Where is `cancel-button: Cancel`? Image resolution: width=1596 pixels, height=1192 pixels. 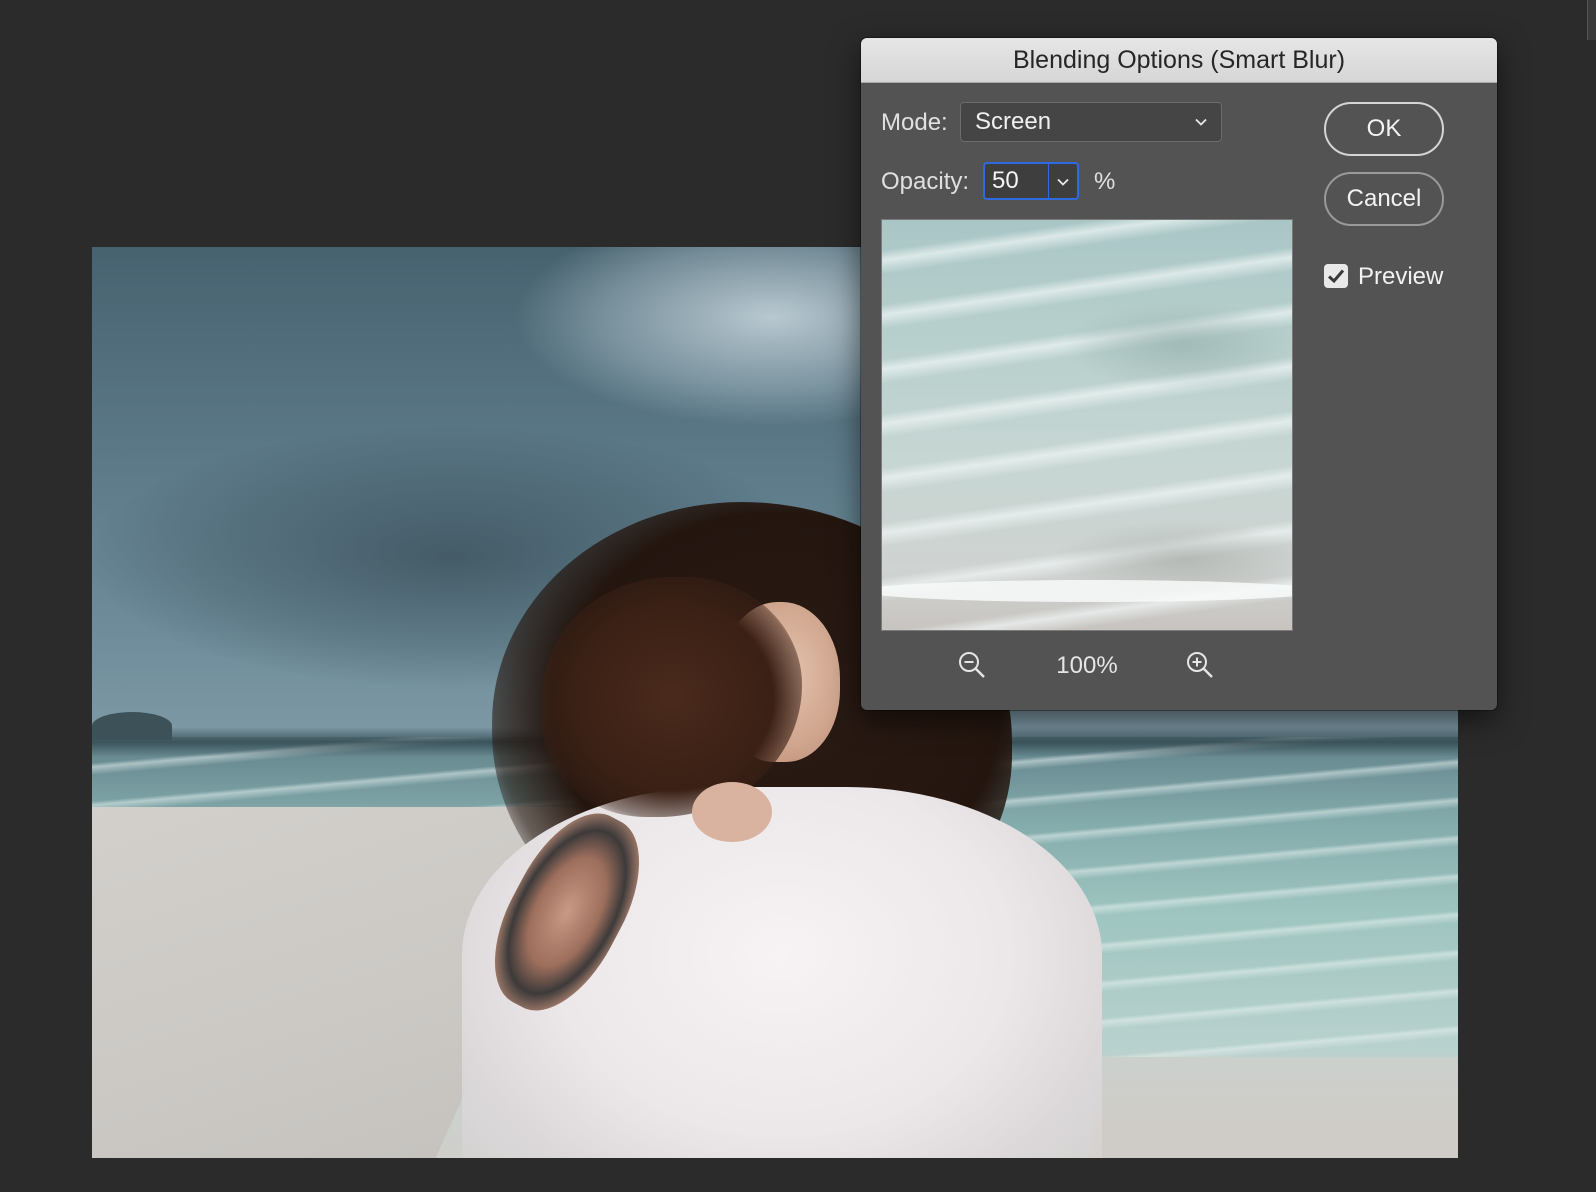
cancel-button: Cancel is located at coordinates (1384, 199).